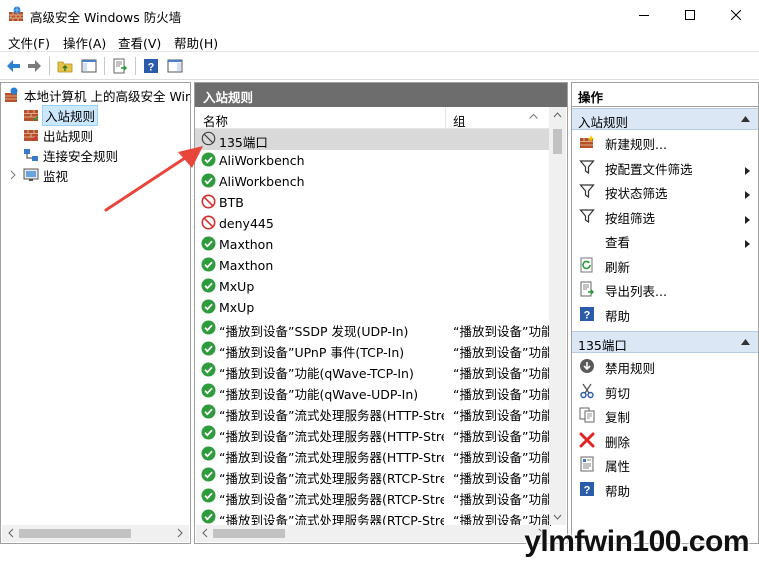 The image size is (759, 565). Describe the element at coordinates (665, 366) in the screenshot. I see `action-item: 禁用规则` at that location.